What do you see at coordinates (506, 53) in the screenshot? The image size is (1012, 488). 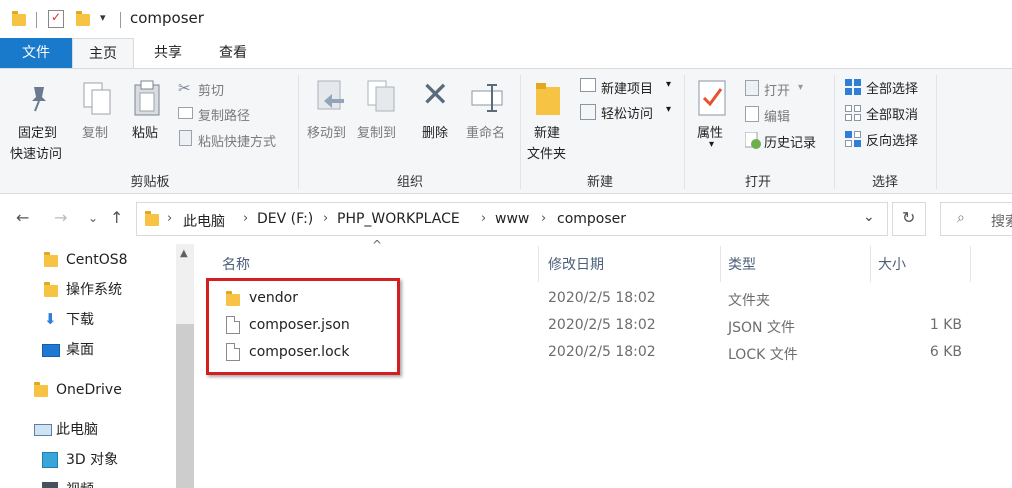 I see `ribbon-tabs: 文件 主页 共享 查看` at bounding box center [506, 53].